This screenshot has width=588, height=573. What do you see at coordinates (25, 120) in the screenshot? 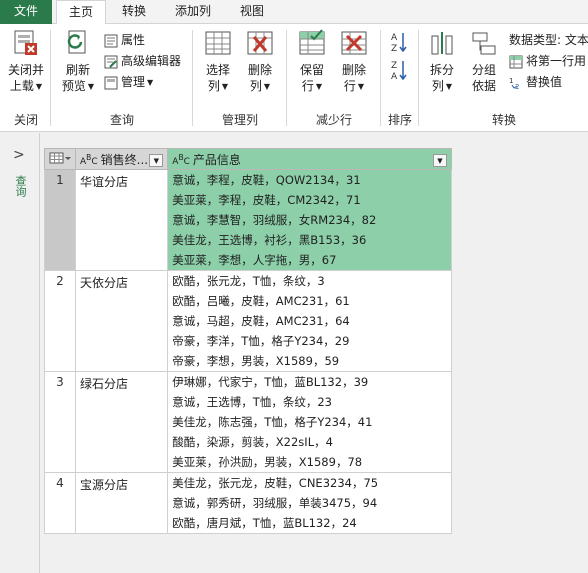
I see `group-label-close: 关闭` at bounding box center [25, 120].